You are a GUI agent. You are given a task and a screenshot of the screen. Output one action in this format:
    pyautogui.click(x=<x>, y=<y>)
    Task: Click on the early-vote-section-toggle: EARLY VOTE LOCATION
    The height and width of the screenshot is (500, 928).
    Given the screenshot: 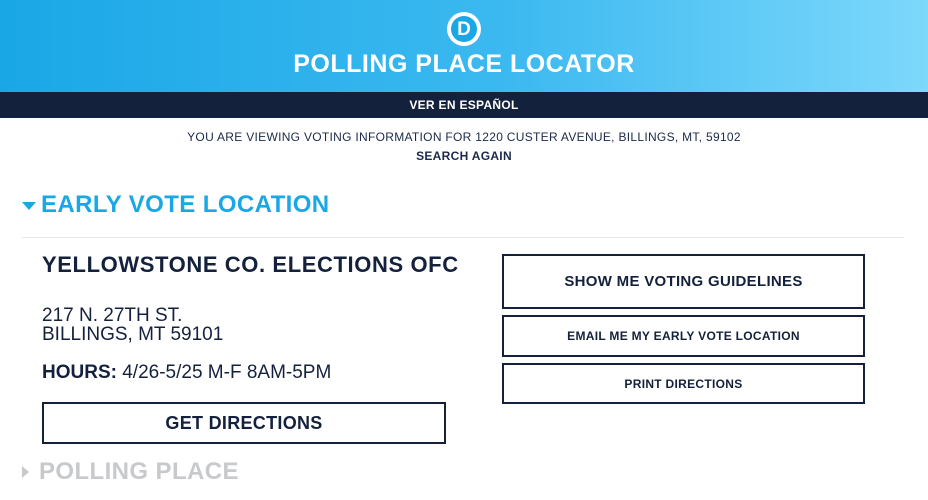 What is the action you would take?
    pyautogui.click(x=176, y=205)
    